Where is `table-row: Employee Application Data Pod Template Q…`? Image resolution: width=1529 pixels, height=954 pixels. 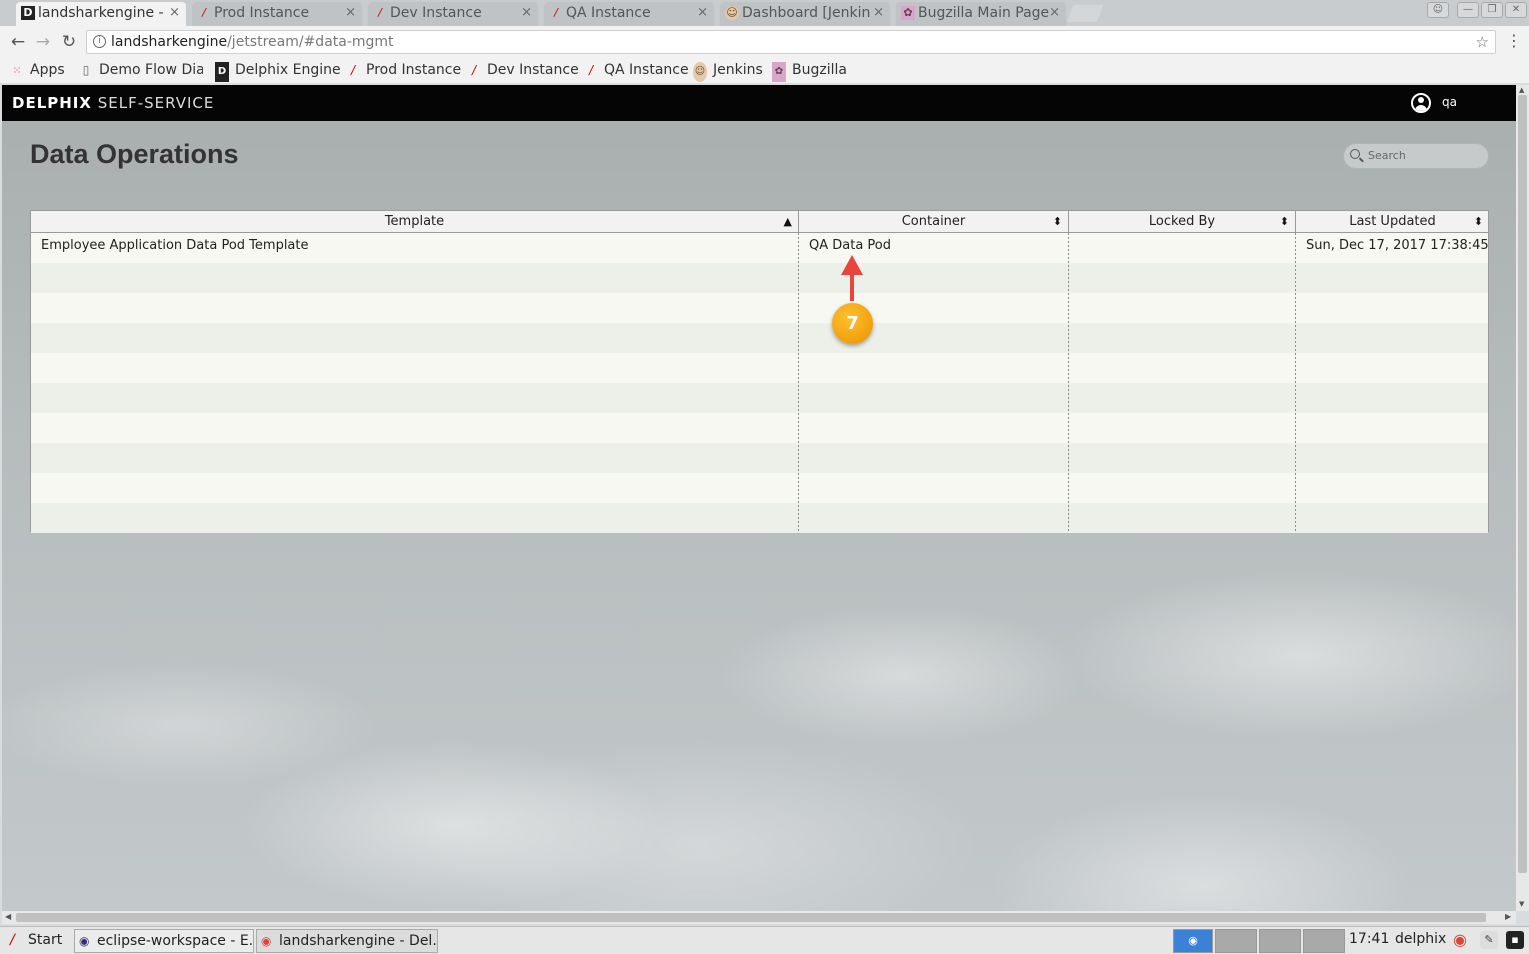
table-row: Employee Application Data Pod Template Q… is located at coordinates (760, 248).